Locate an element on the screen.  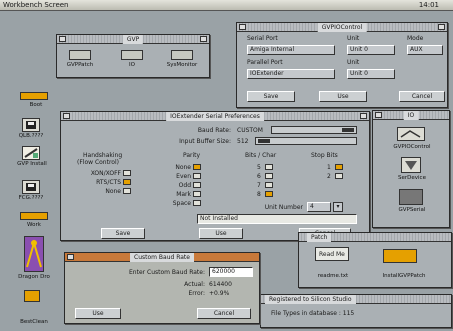
icon-label-installgvppatch: InstallGVPPatch is located at coordinates (404, 276).